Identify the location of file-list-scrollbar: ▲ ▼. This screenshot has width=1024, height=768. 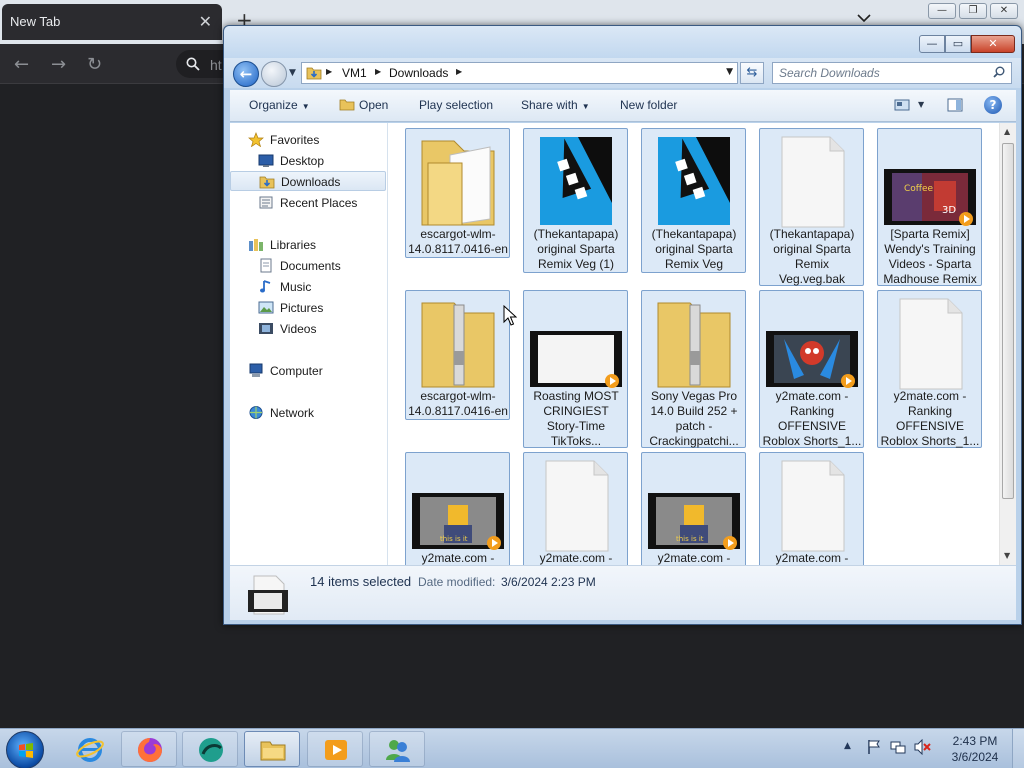
(1007, 344).